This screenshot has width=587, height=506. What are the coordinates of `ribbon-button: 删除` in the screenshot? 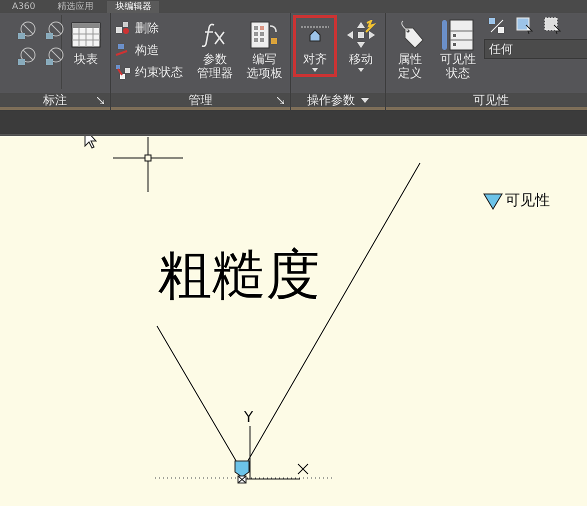 It's located at (149, 28).